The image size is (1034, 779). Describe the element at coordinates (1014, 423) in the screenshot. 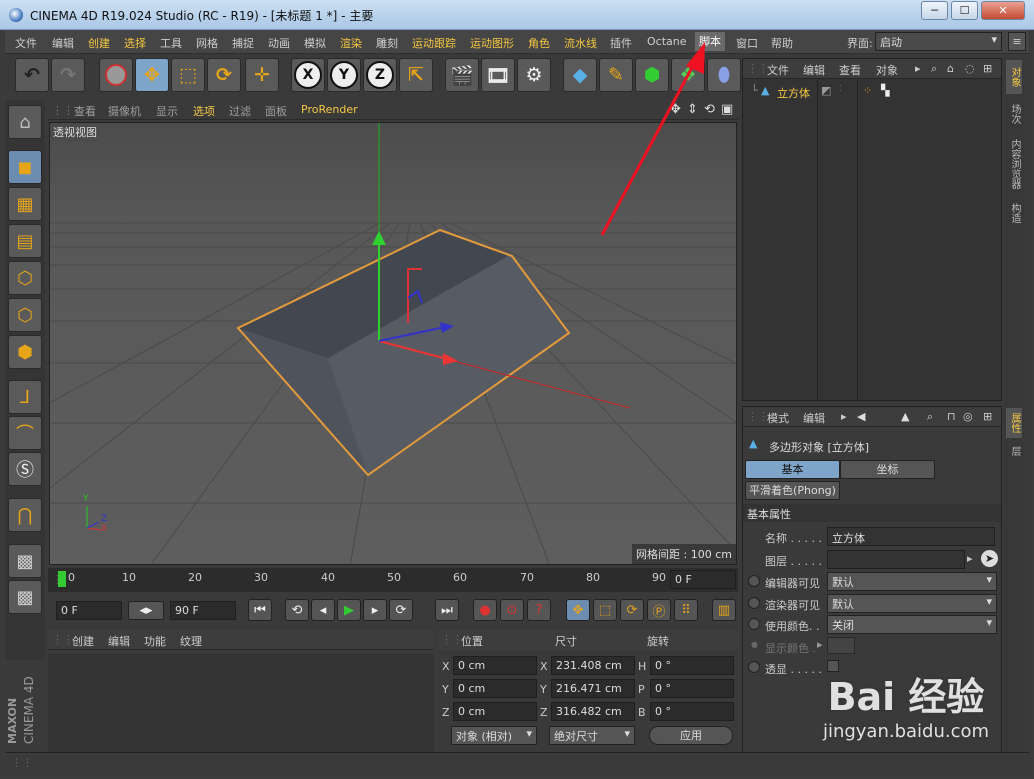

I see `tab-attributes: 属性` at that location.